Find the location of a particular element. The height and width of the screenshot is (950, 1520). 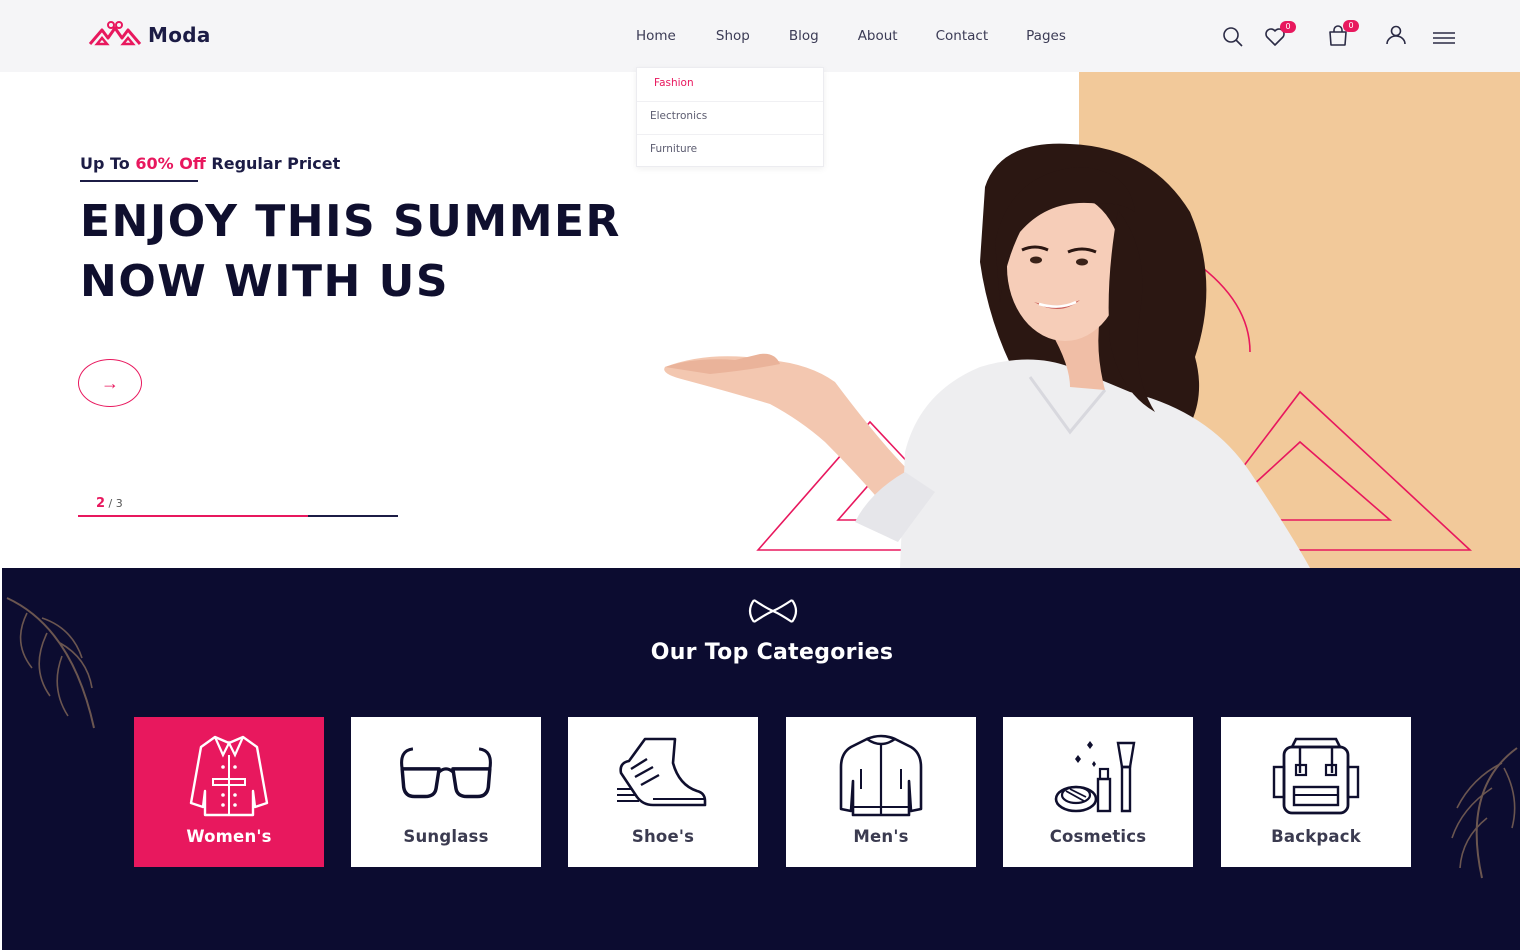

sneaker-icon is located at coordinates (662, 772).